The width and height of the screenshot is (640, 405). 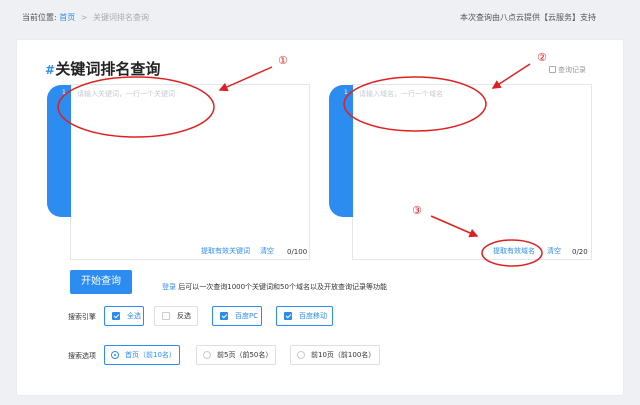 I want to click on clear-keywords-link: 清空, so click(x=267, y=251).